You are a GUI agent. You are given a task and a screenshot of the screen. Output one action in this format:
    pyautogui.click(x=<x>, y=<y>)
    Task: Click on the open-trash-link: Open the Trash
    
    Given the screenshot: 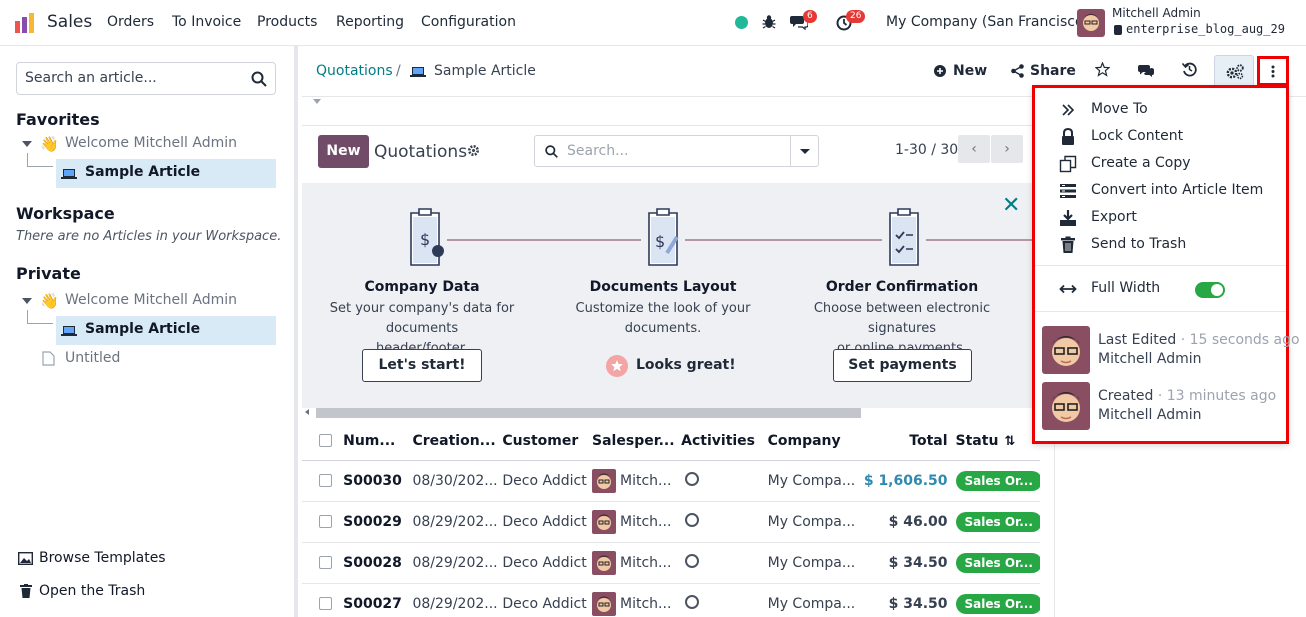 What is the action you would take?
    pyautogui.click(x=92, y=591)
    